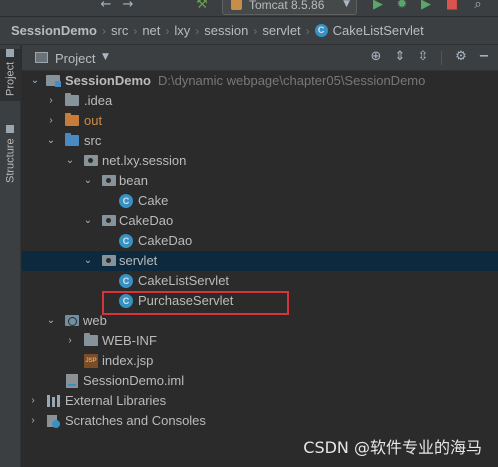 The height and width of the screenshot is (467, 498). Describe the element at coordinates (378, 6) in the screenshot. I see `run-icon: ▶` at that location.